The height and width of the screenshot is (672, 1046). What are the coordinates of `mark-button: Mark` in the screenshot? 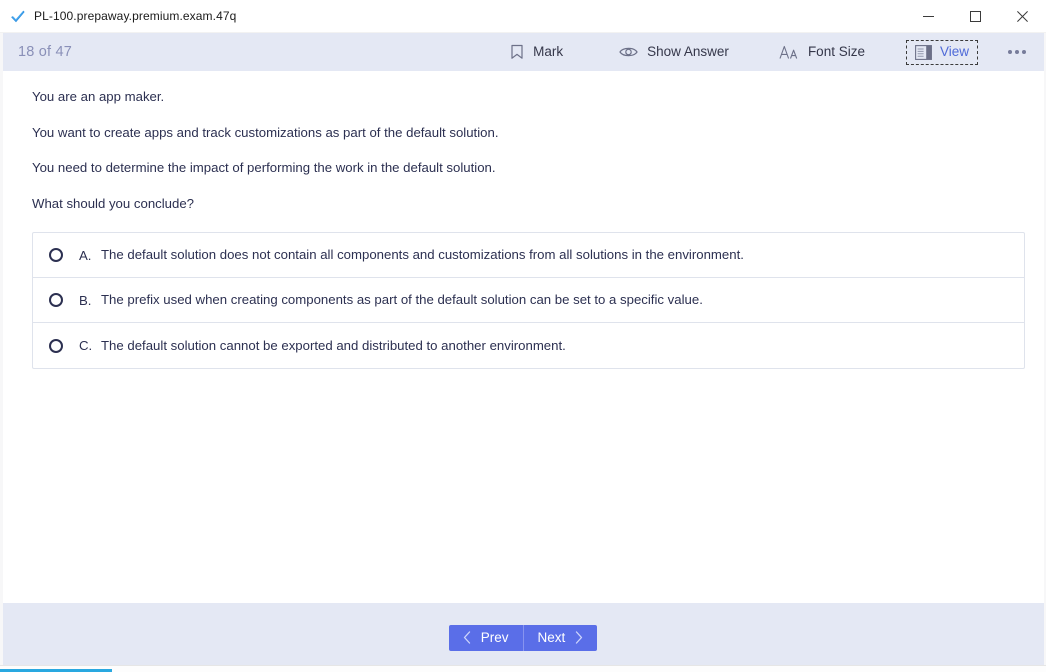 It's located at (536, 52).